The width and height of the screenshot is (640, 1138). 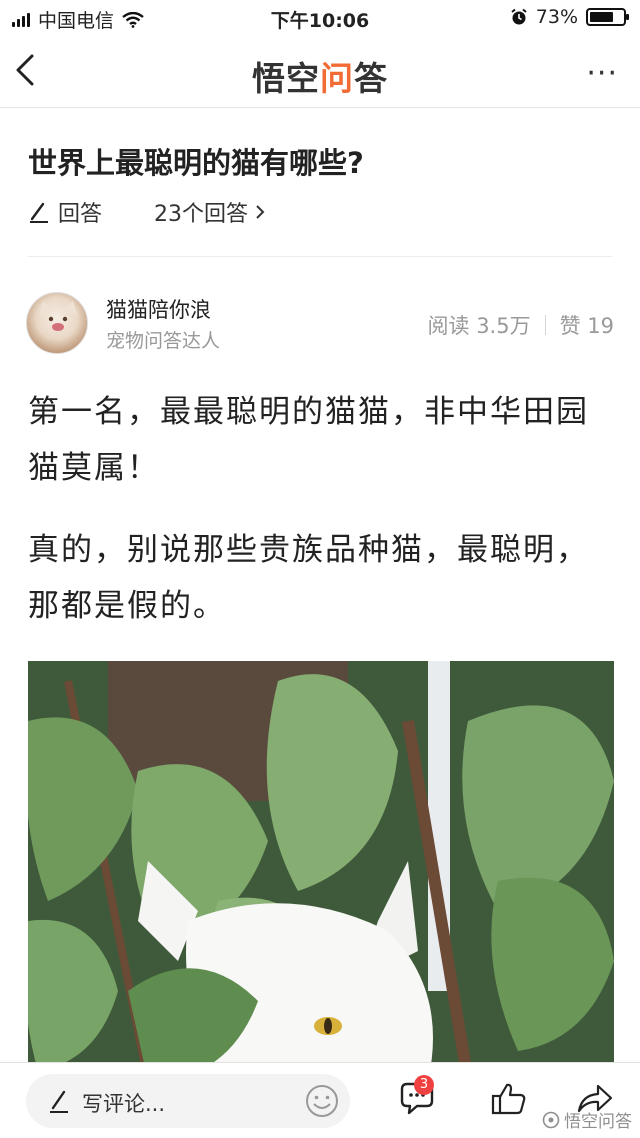 What do you see at coordinates (586, 326) in the screenshot?
I see `like-count: 赞 19` at bounding box center [586, 326].